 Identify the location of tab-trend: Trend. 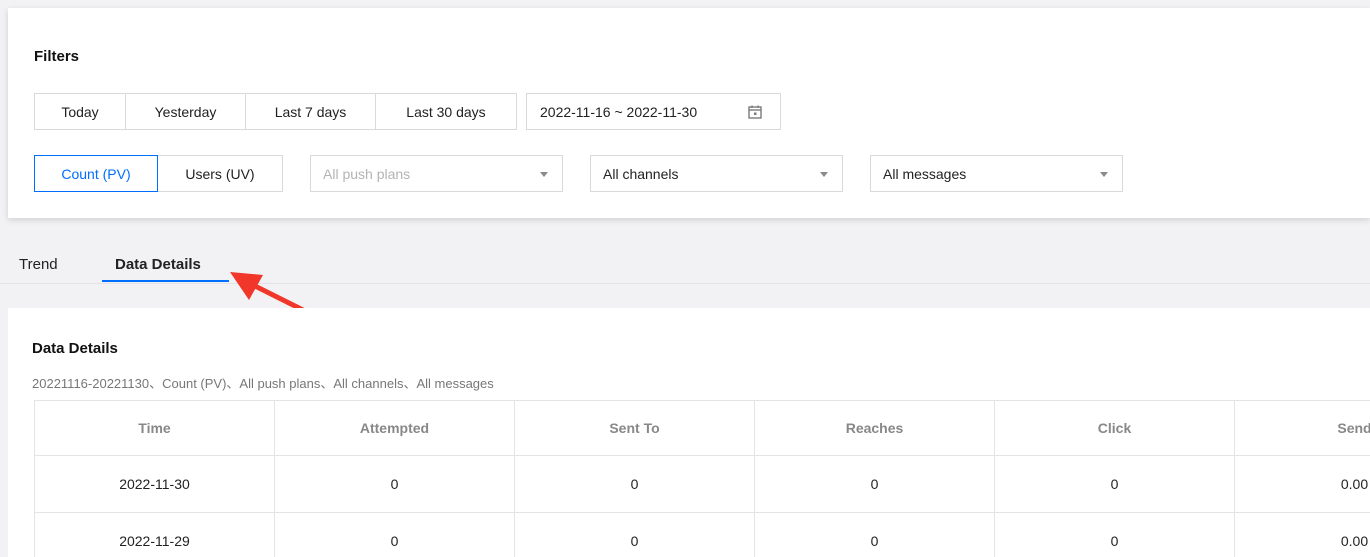
(38, 264).